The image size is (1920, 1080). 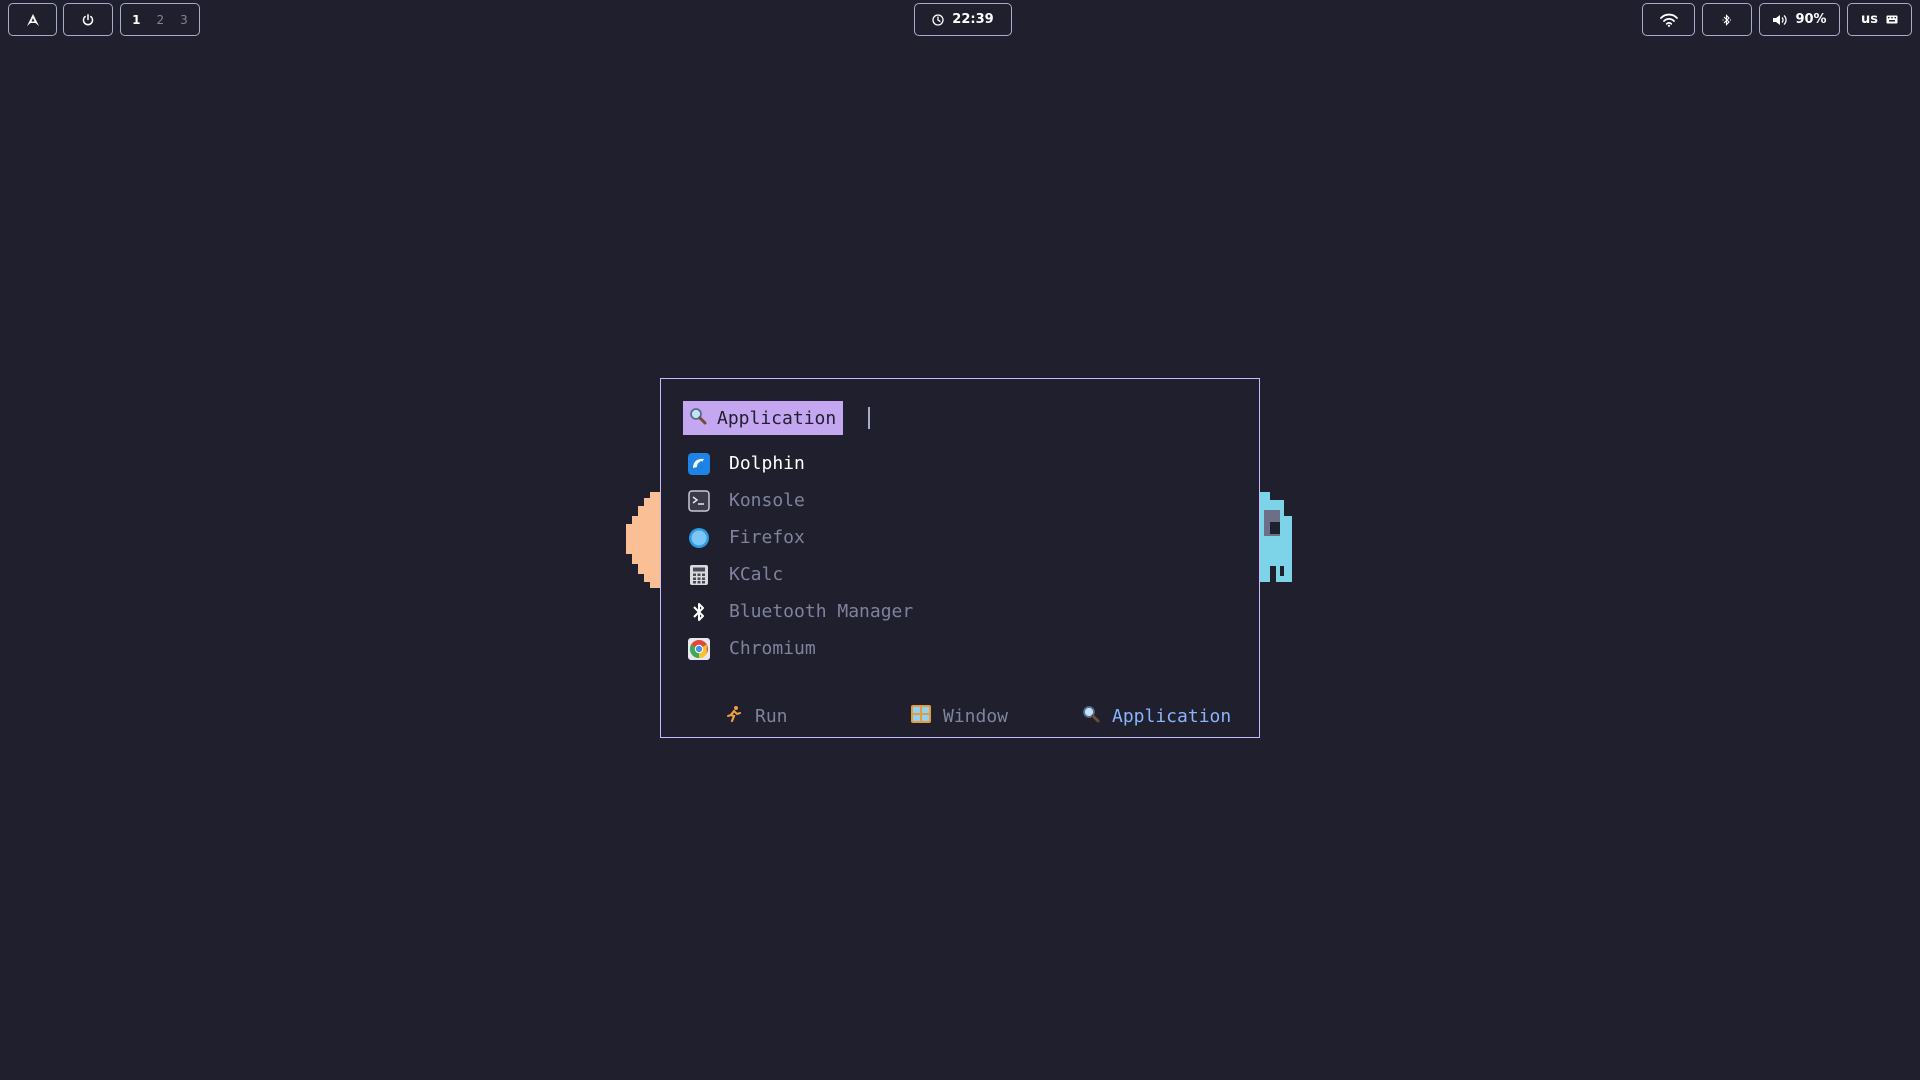 I want to click on mode-run-button: Run, so click(x=756, y=716).